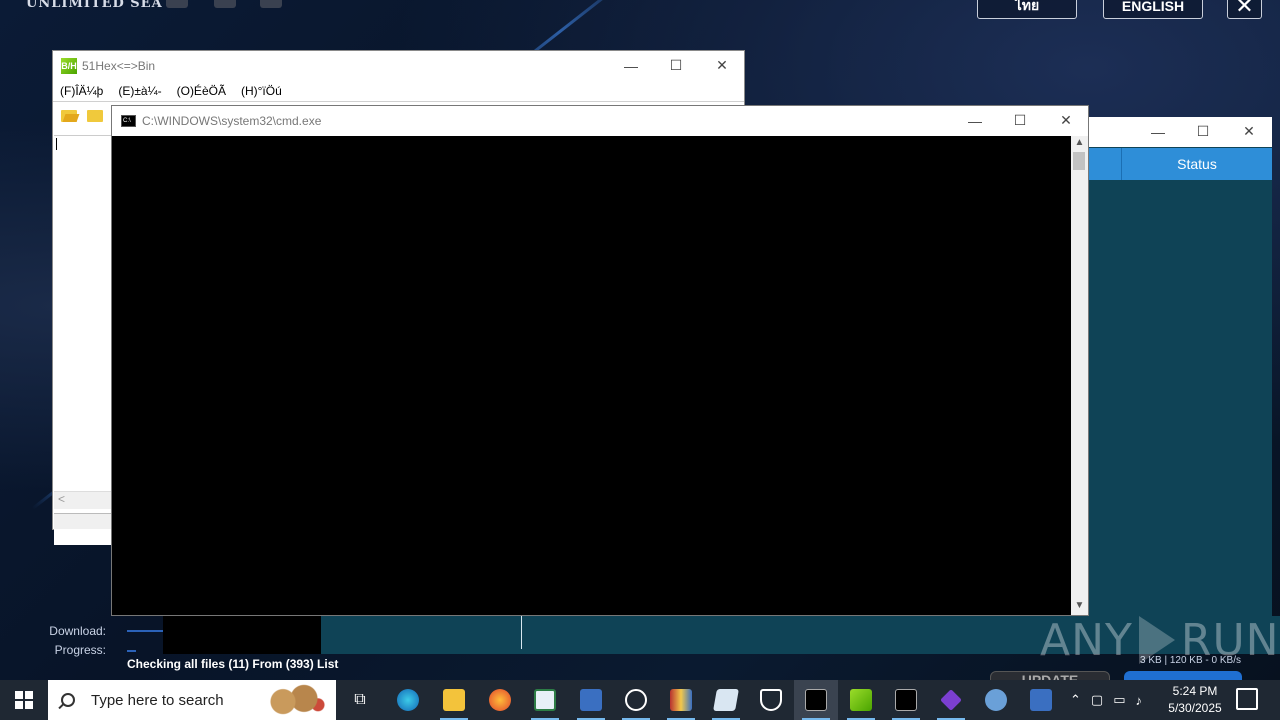  I want to click on launcher-close-button: ✕, so click(1244, 9).